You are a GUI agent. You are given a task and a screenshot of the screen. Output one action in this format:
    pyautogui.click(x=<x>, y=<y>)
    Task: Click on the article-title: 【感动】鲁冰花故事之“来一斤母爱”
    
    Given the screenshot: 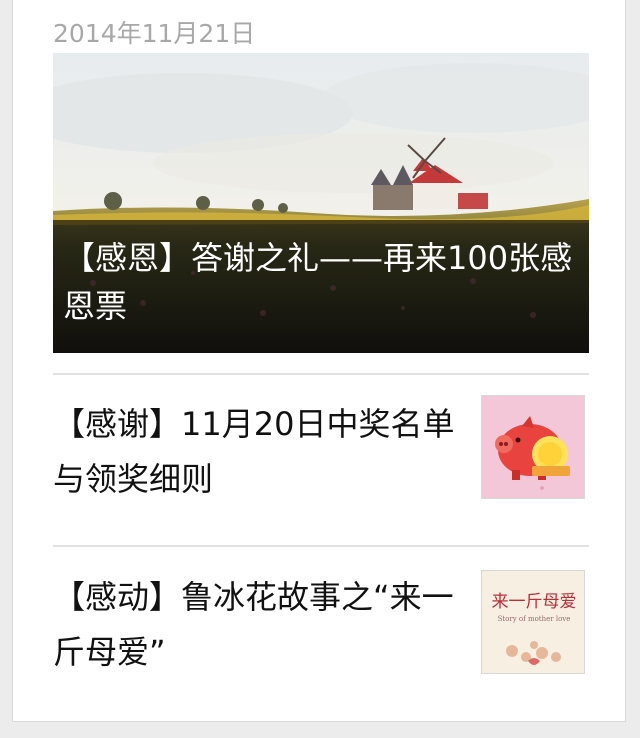 What is the action you would take?
    pyautogui.click(x=253, y=624)
    